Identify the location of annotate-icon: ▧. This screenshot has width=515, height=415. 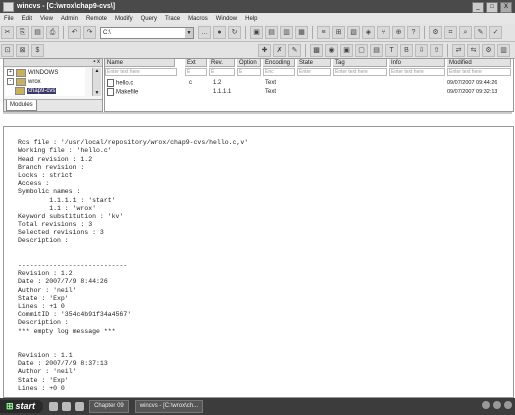
(353, 32).